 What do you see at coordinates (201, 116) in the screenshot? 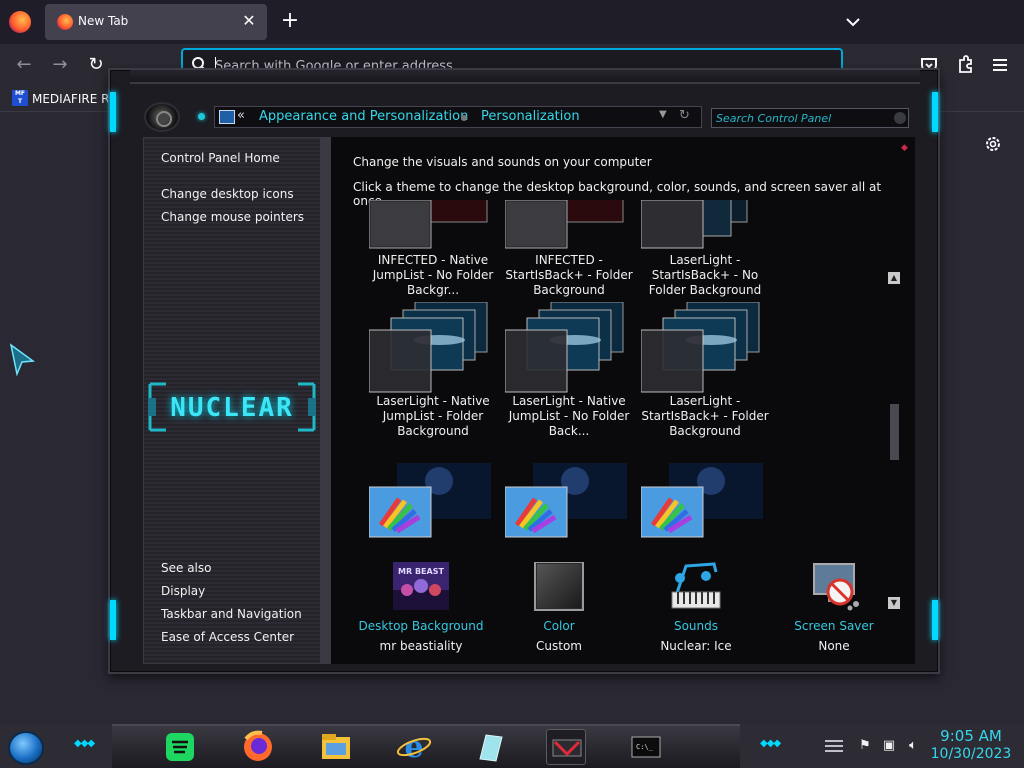
I see `nav-back-dot` at bounding box center [201, 116].